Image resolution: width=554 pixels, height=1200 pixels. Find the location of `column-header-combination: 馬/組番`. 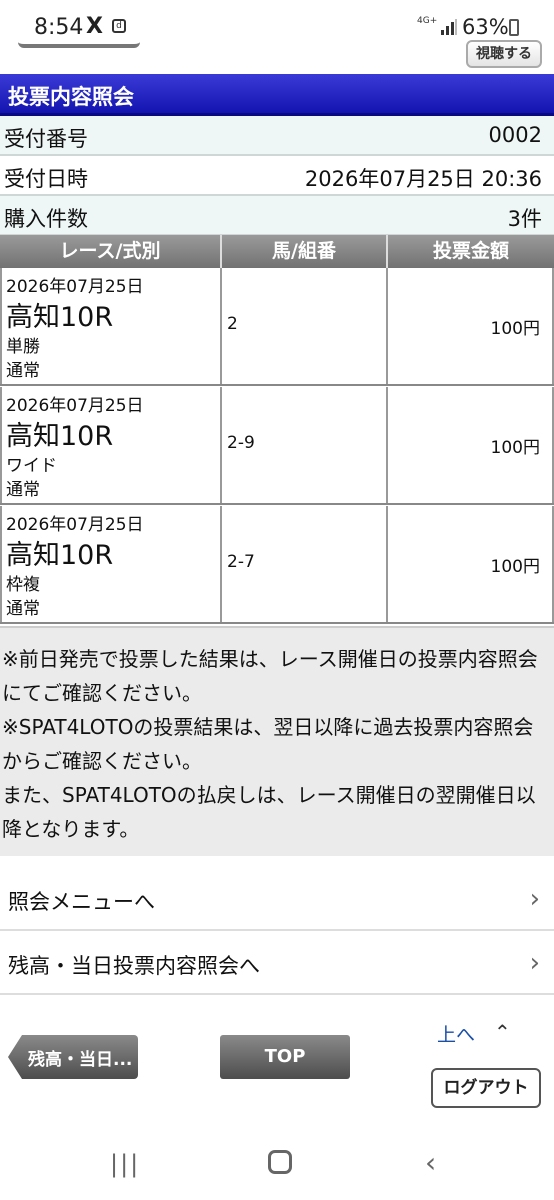

column-header-combination: 馬/組番 is located at coordinates (305, 251).